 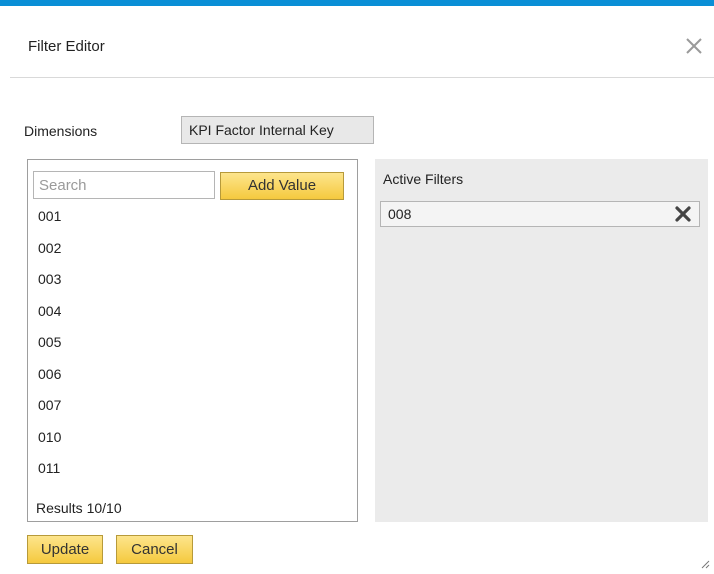 What do you see at coordinates (282, 186) in the screenshot?
I see `add-value-button: Add Value` at bounding box center [282, 186].